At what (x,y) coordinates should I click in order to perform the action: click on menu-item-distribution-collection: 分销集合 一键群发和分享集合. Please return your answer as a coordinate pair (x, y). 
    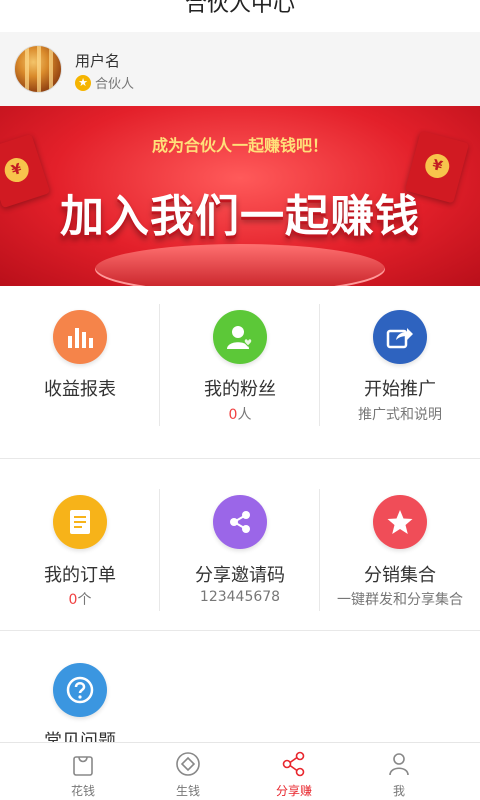
    Looking at the image, I should click on (400, 544).